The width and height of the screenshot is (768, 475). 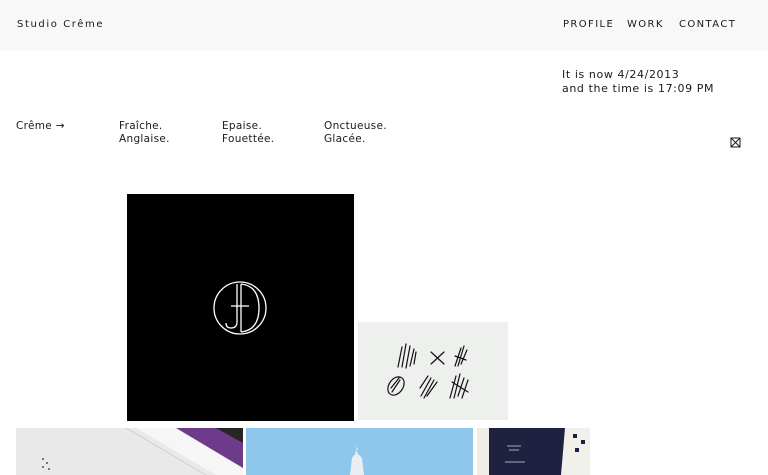 I want to click on category-column-2: Epaise. Fouettée., so click(x=248, y=133).